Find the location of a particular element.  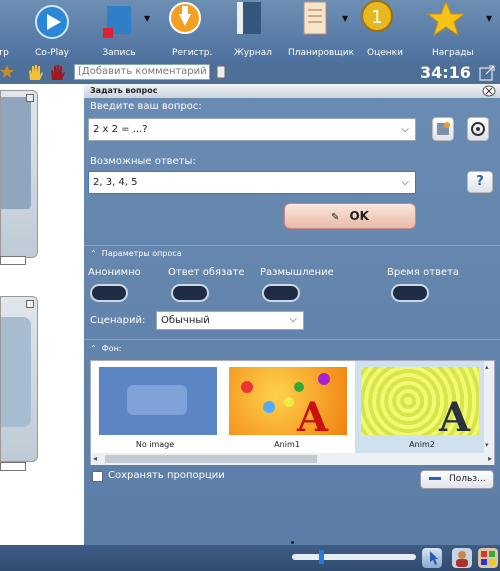

zoom-slider-handle is located at coordinates (321, 557).